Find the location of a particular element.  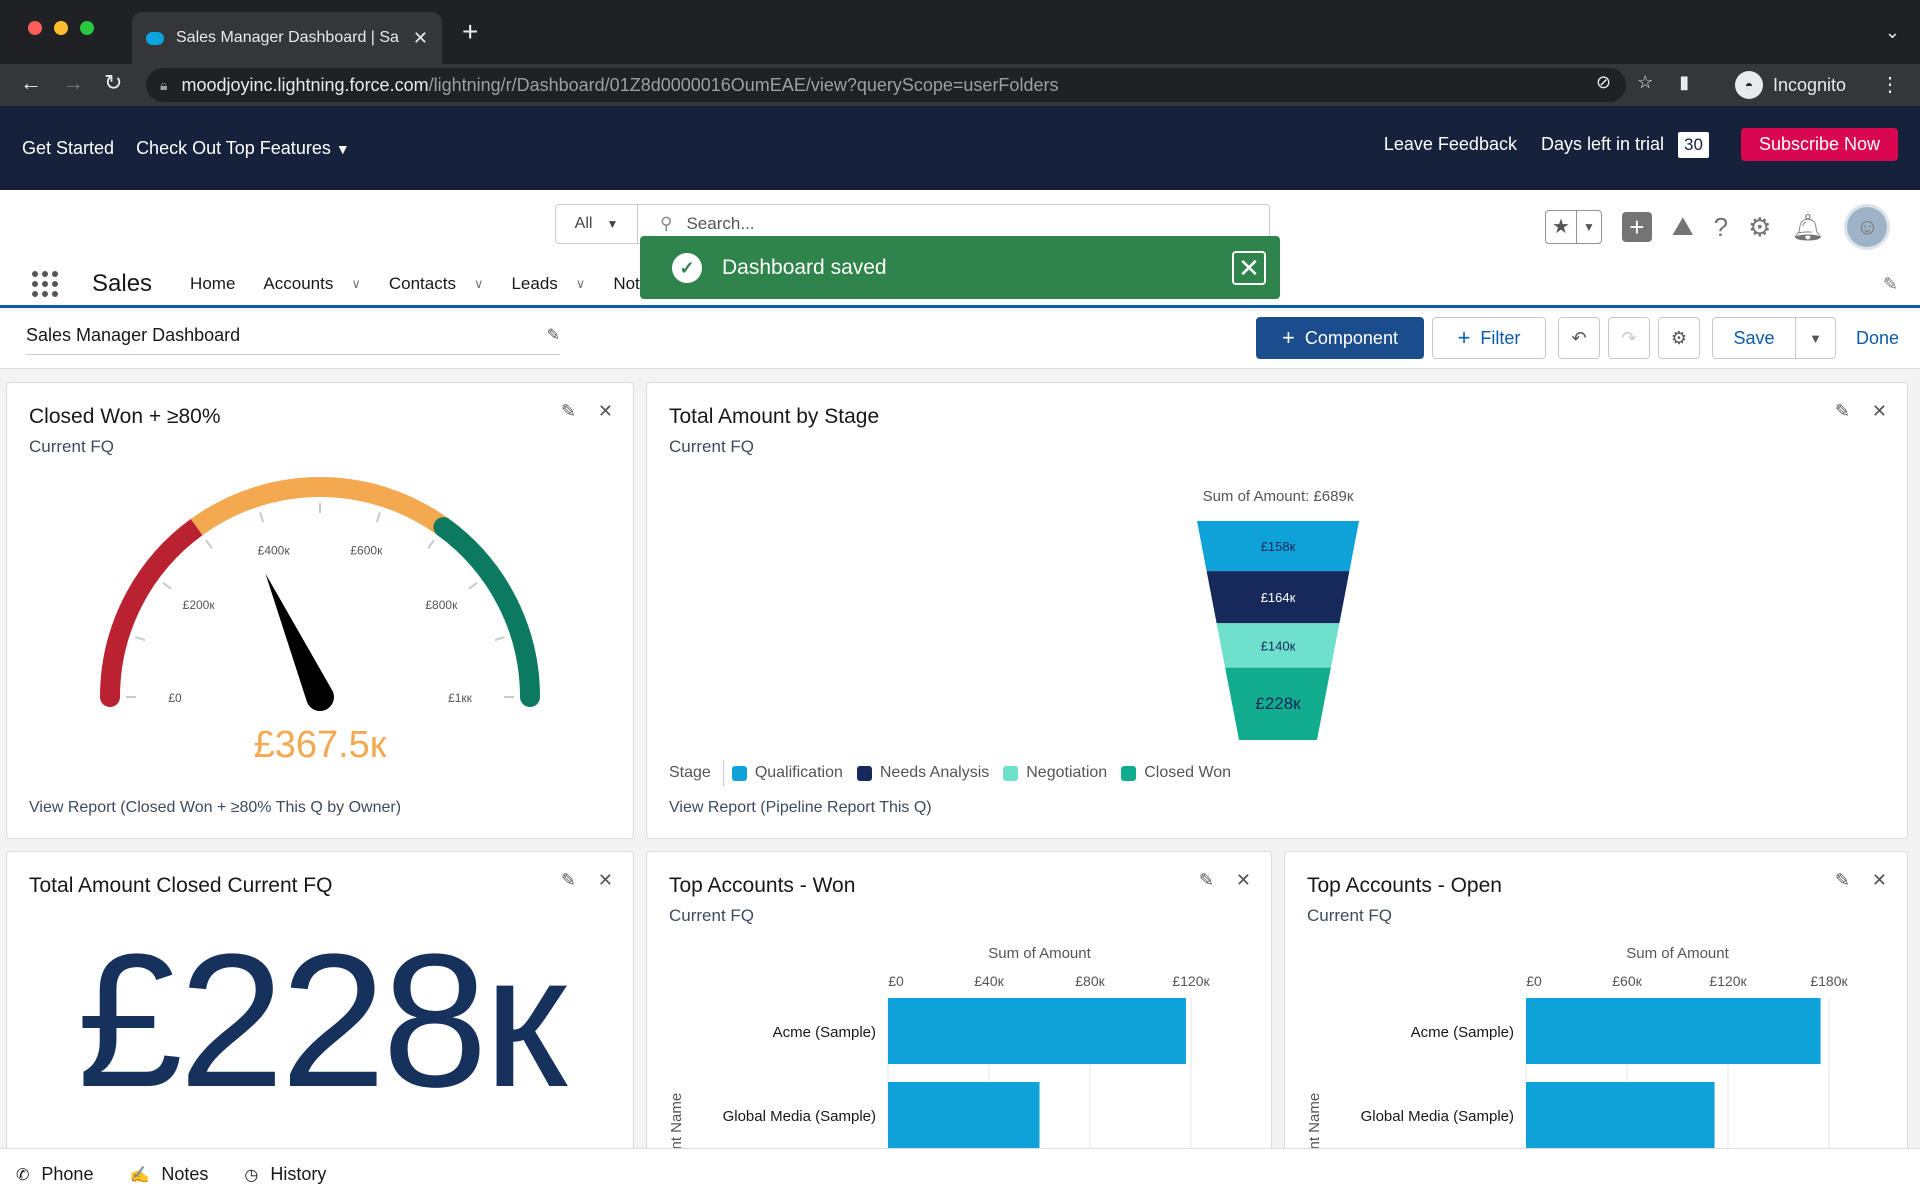

utility-history: ◷ History is located at coordinates (285, 1174).